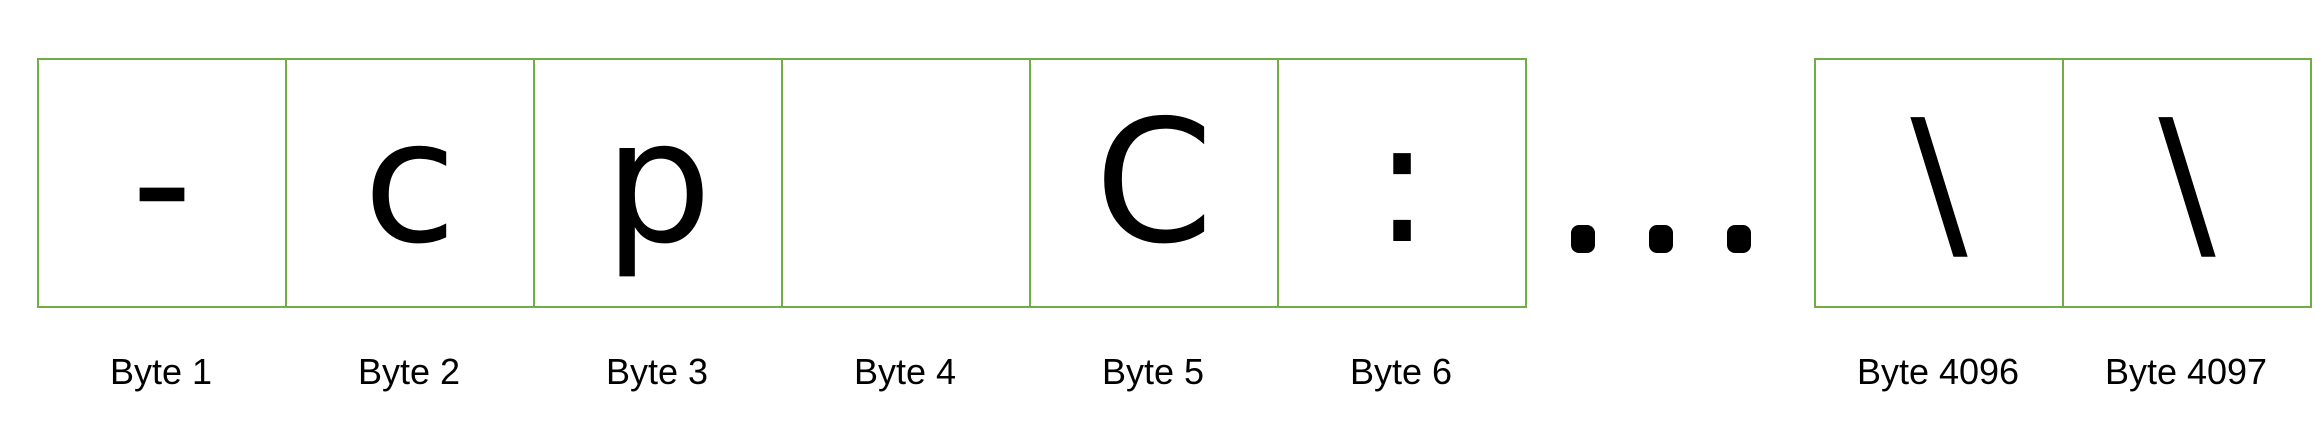 Image resolution: width=2324 pixels, height=424 pixels. Describe the element at coordinates (1938, 371) in the screenshot. I see `byte-label-4096: Byte 4096` at that location.